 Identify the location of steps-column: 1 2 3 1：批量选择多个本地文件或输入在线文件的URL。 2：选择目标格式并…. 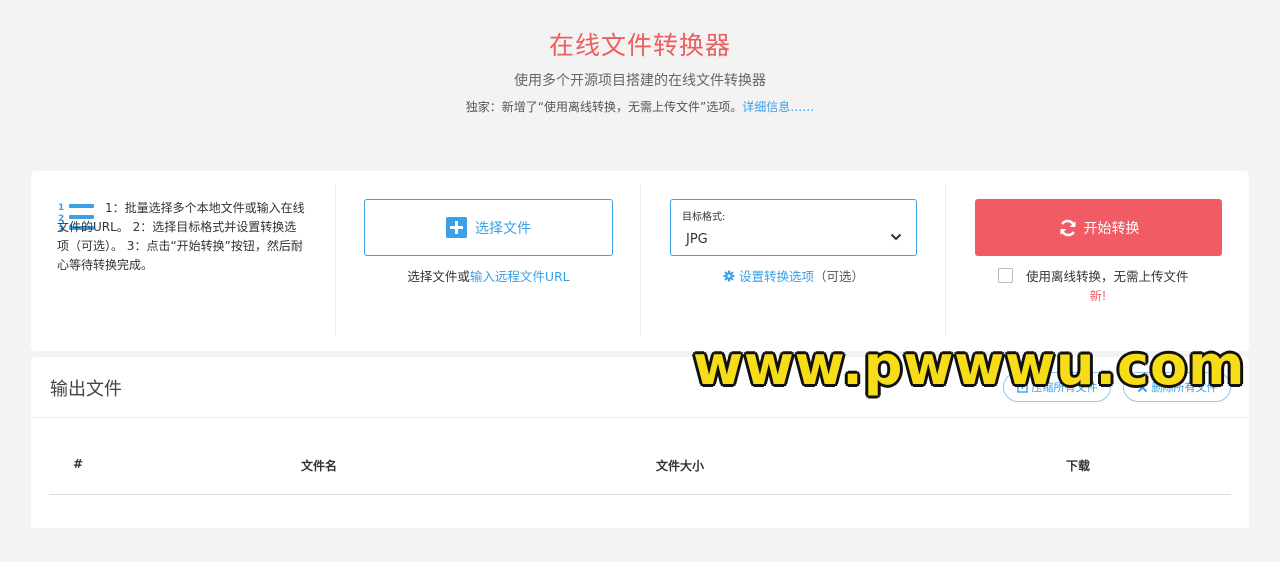
(183, 260).